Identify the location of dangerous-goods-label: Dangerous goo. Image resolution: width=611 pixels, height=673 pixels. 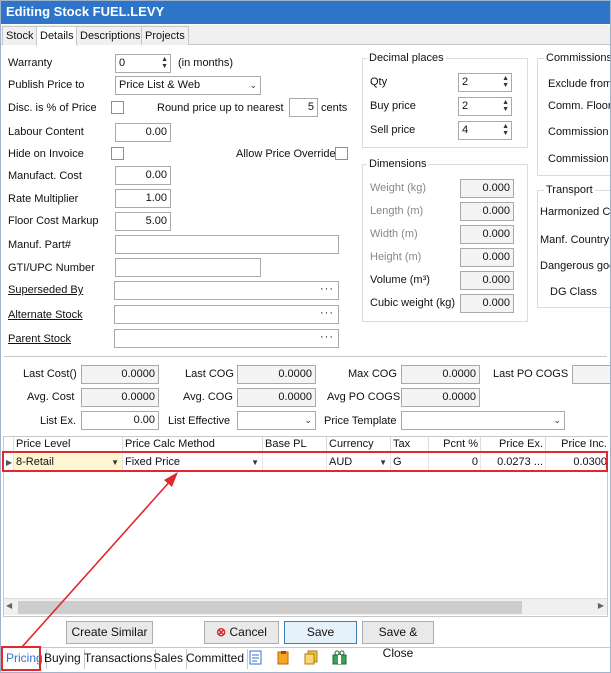
(575, 266).